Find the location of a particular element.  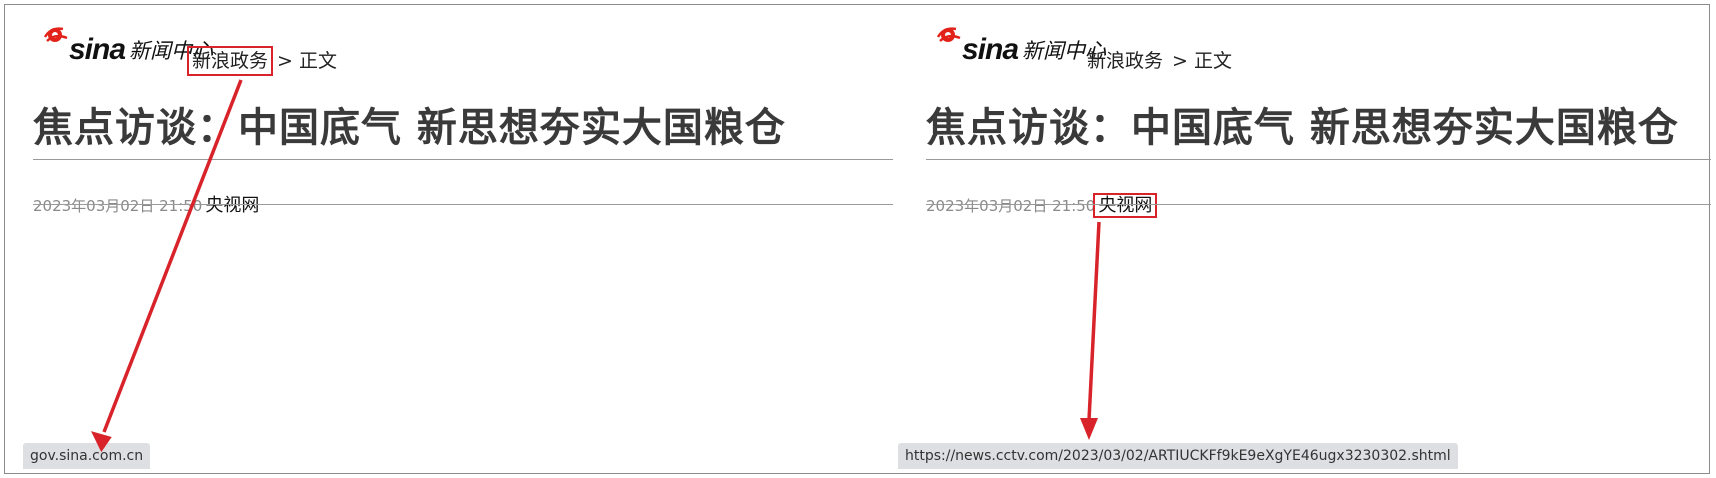

statusbar-url: gov.sina.com.cn is located at coordinates (87, 456).